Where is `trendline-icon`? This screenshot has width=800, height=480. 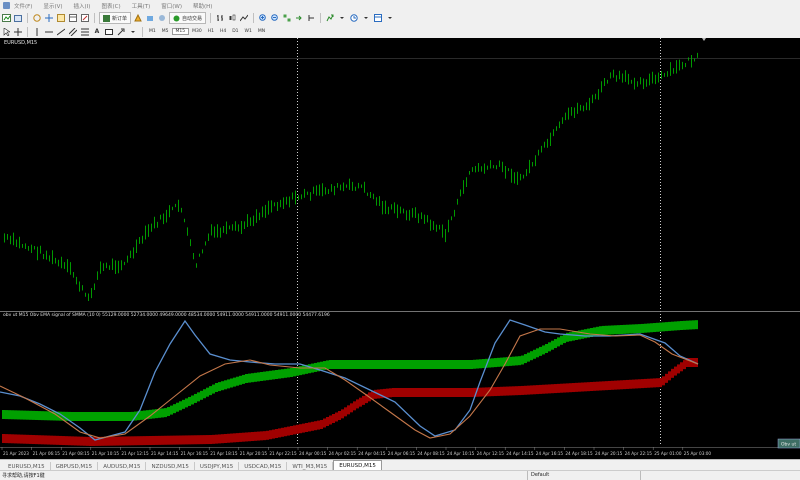
trendline-icon is located at coordinates (61, 32).